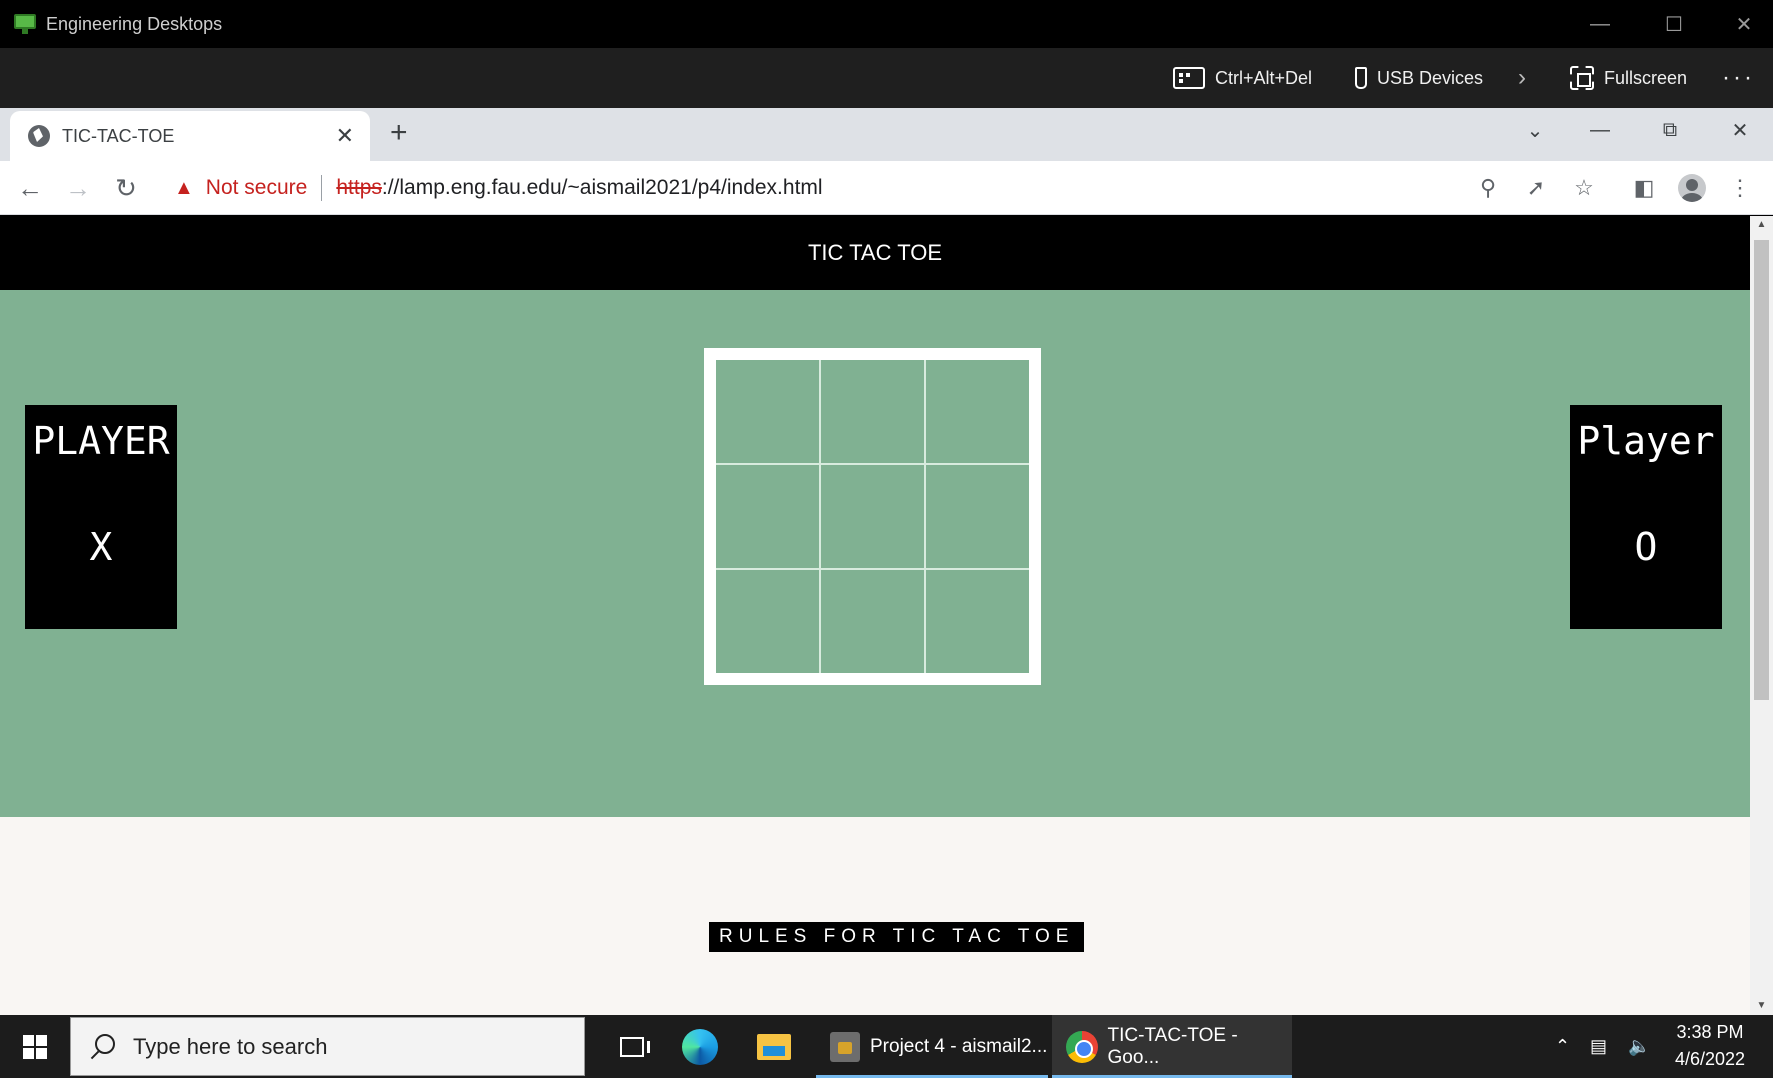 The width and height of the screenshot is (1773, 1078). I want to click on scrollbar-thumb, so click(1761, 470).